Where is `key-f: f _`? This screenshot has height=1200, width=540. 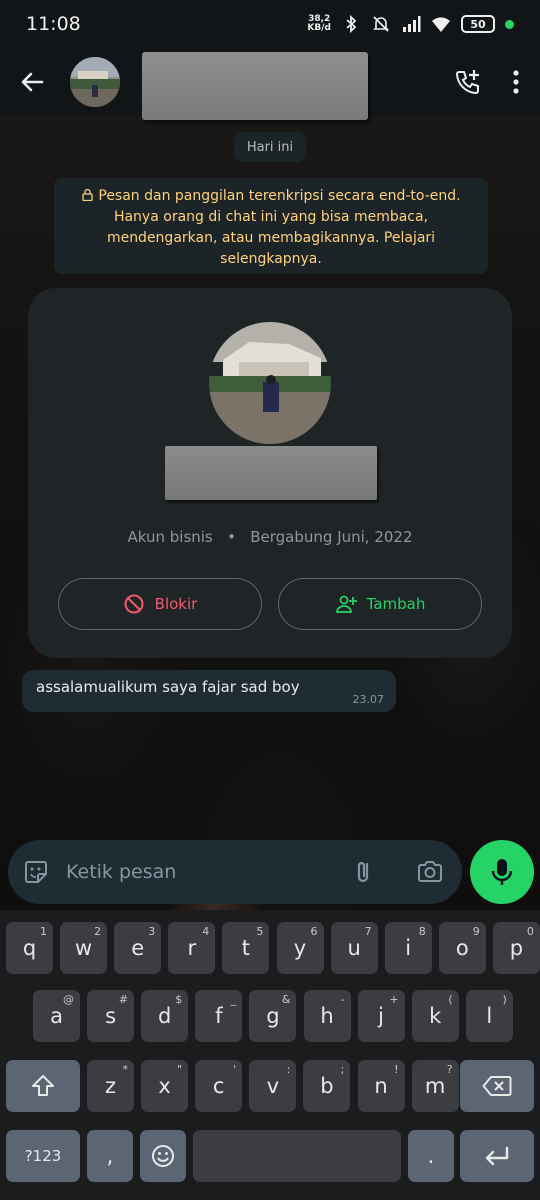
key-f: f _ is located at coordinates (219, 1016).